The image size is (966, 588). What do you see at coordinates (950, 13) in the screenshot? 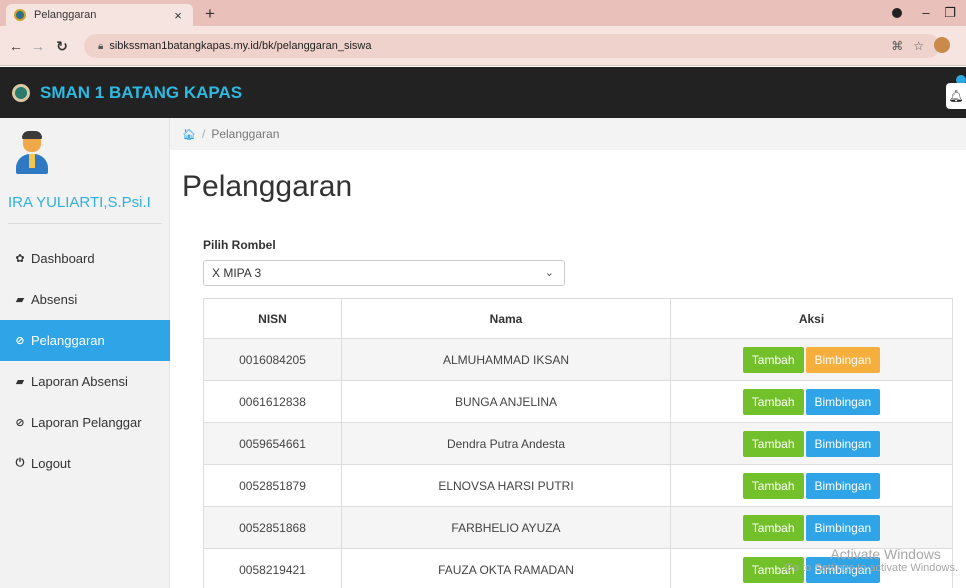
I see `restore-icon: ❐` at bounding box center [950, 13].